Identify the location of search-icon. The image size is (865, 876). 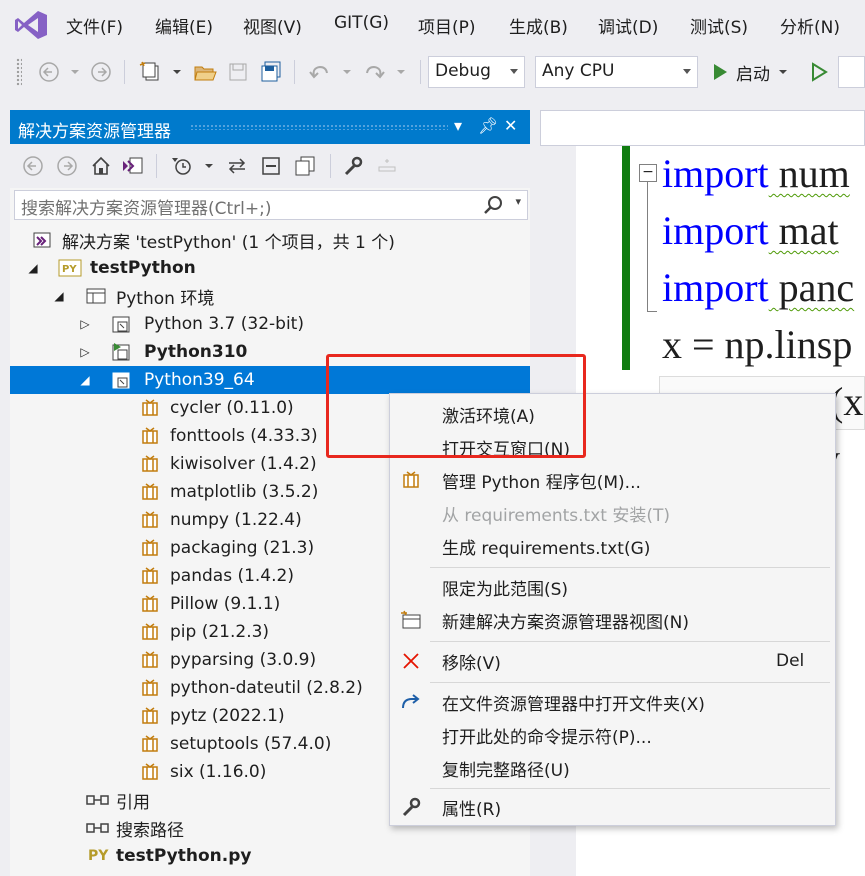
(493, 207).